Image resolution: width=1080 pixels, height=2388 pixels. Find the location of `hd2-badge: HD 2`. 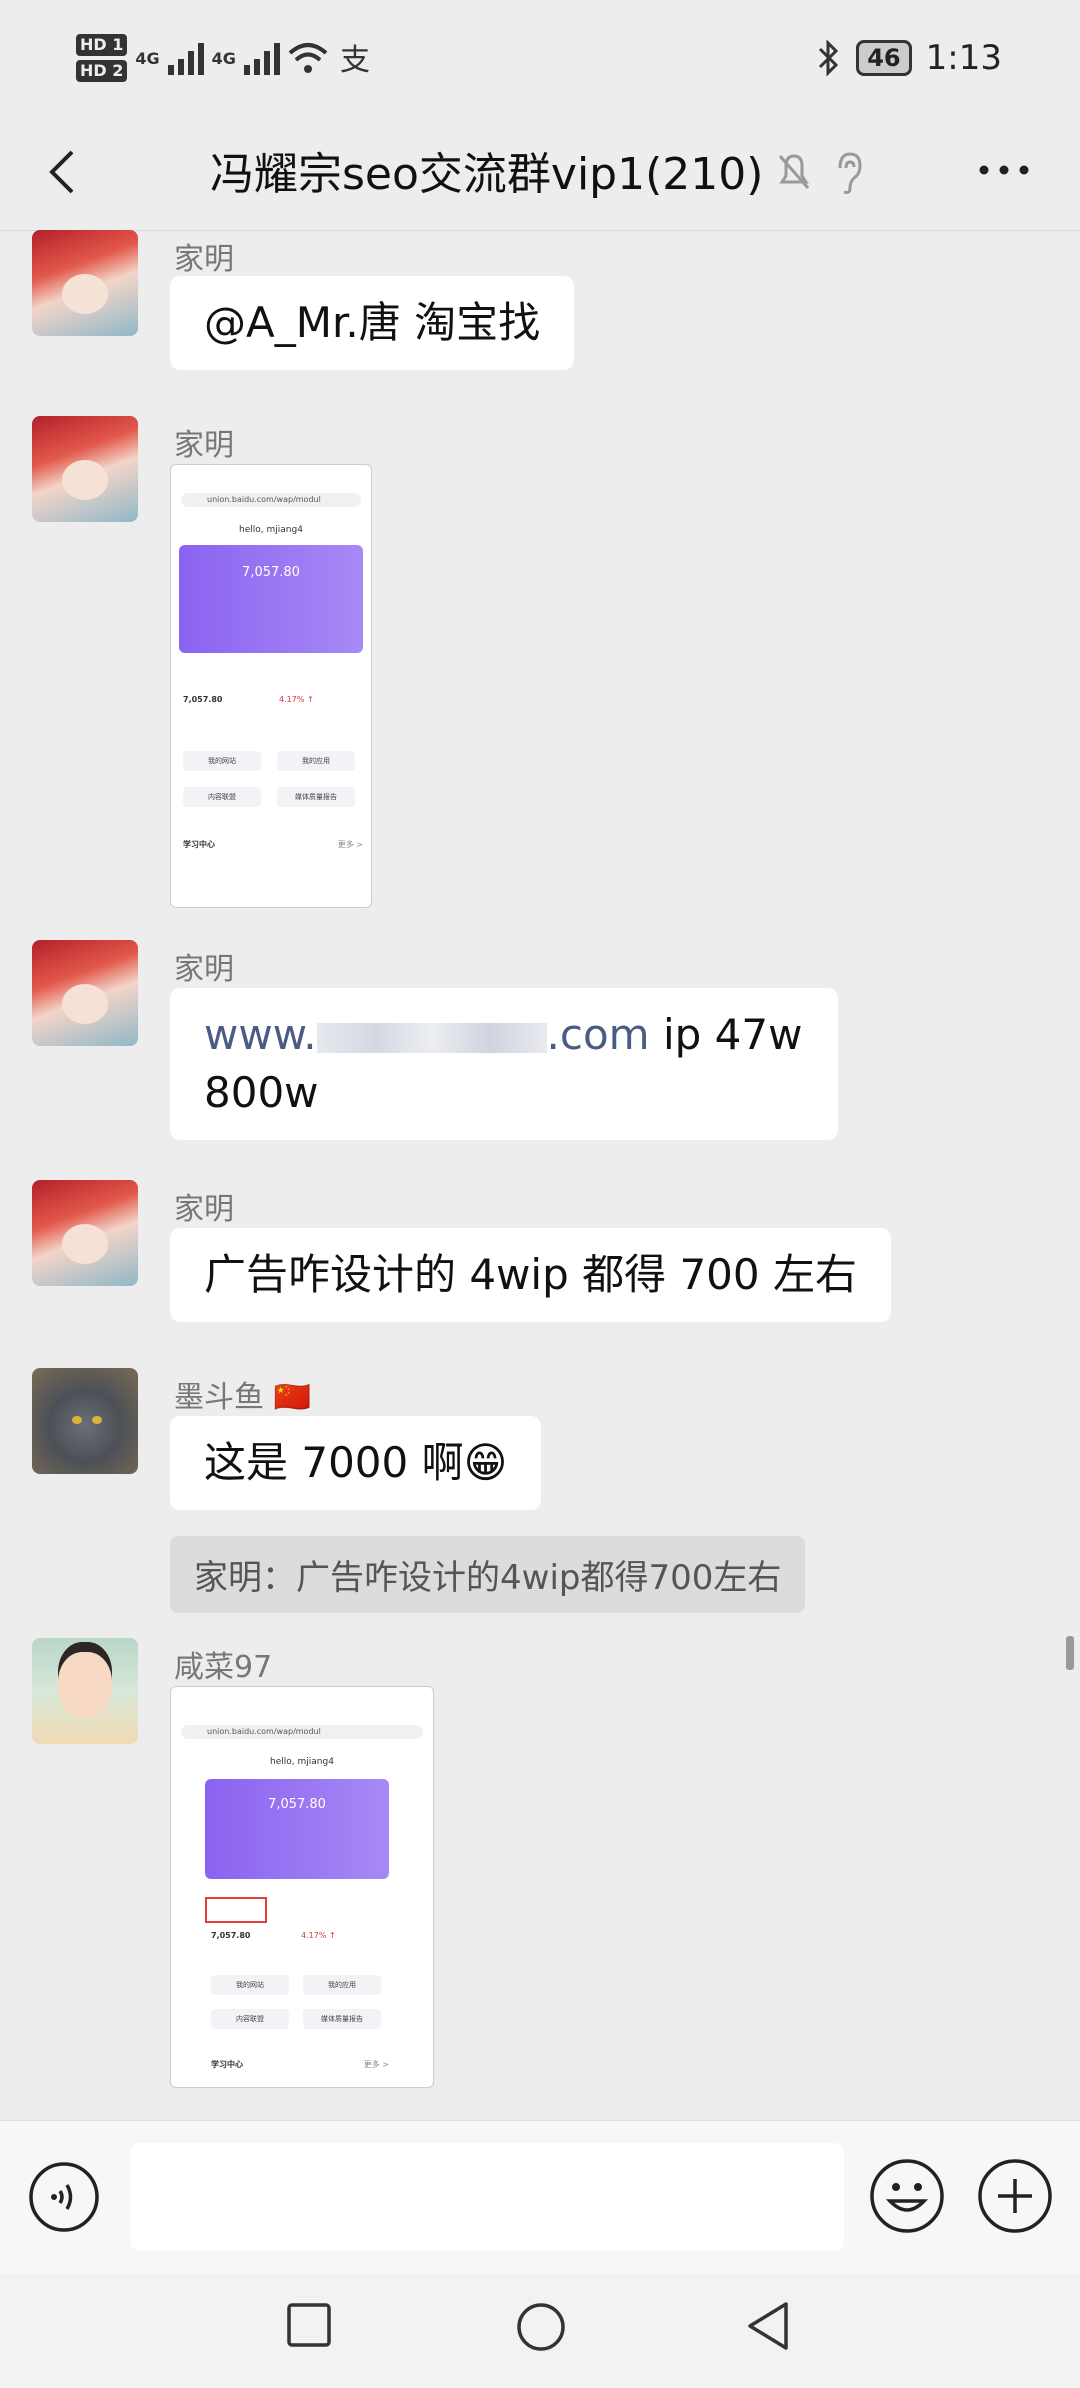

hd2-badge: HD 2 is located at coordinates (102, 71).